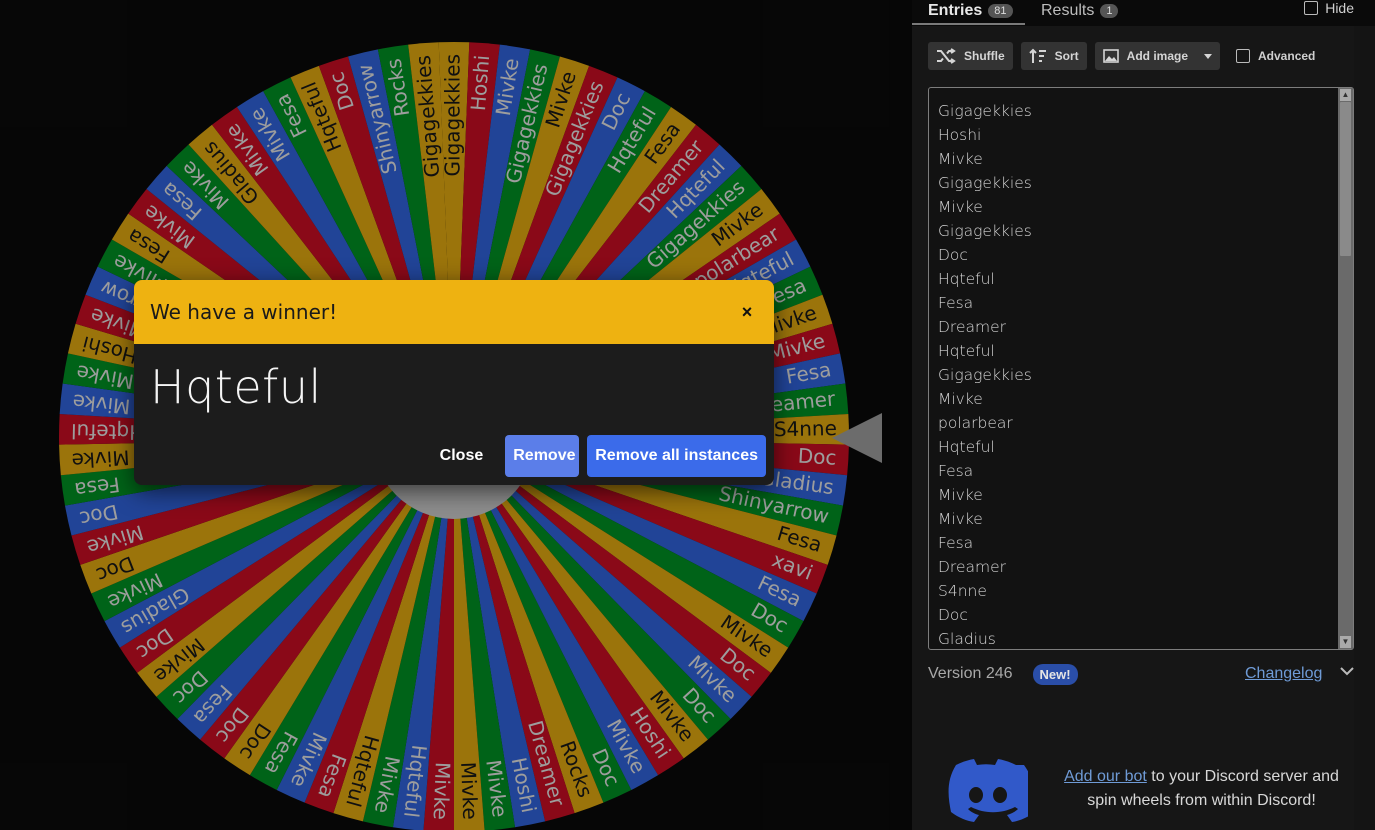 This screenshot has height=830, width=1375. I want to click on tab-entries: Entries 81, so click(970, 12).